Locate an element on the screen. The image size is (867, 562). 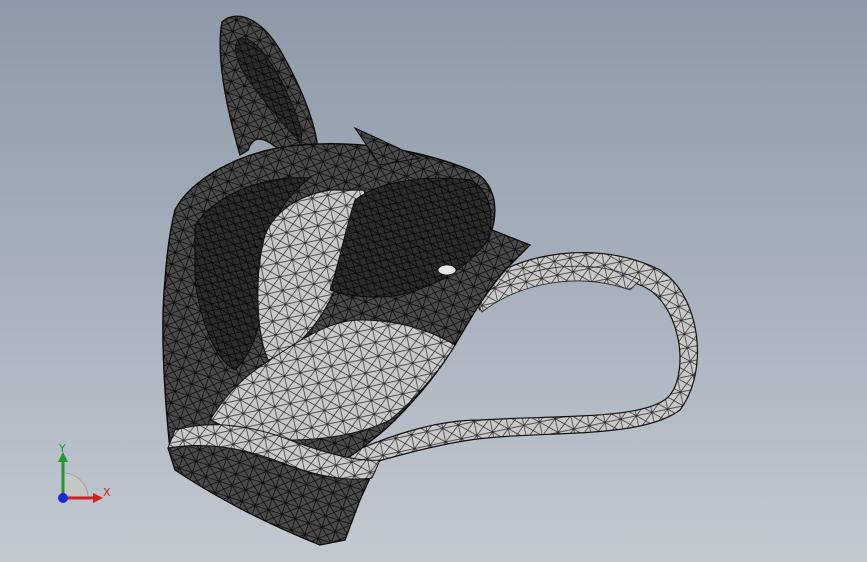
mesh-small-hole is located at coordinates (447, 270).